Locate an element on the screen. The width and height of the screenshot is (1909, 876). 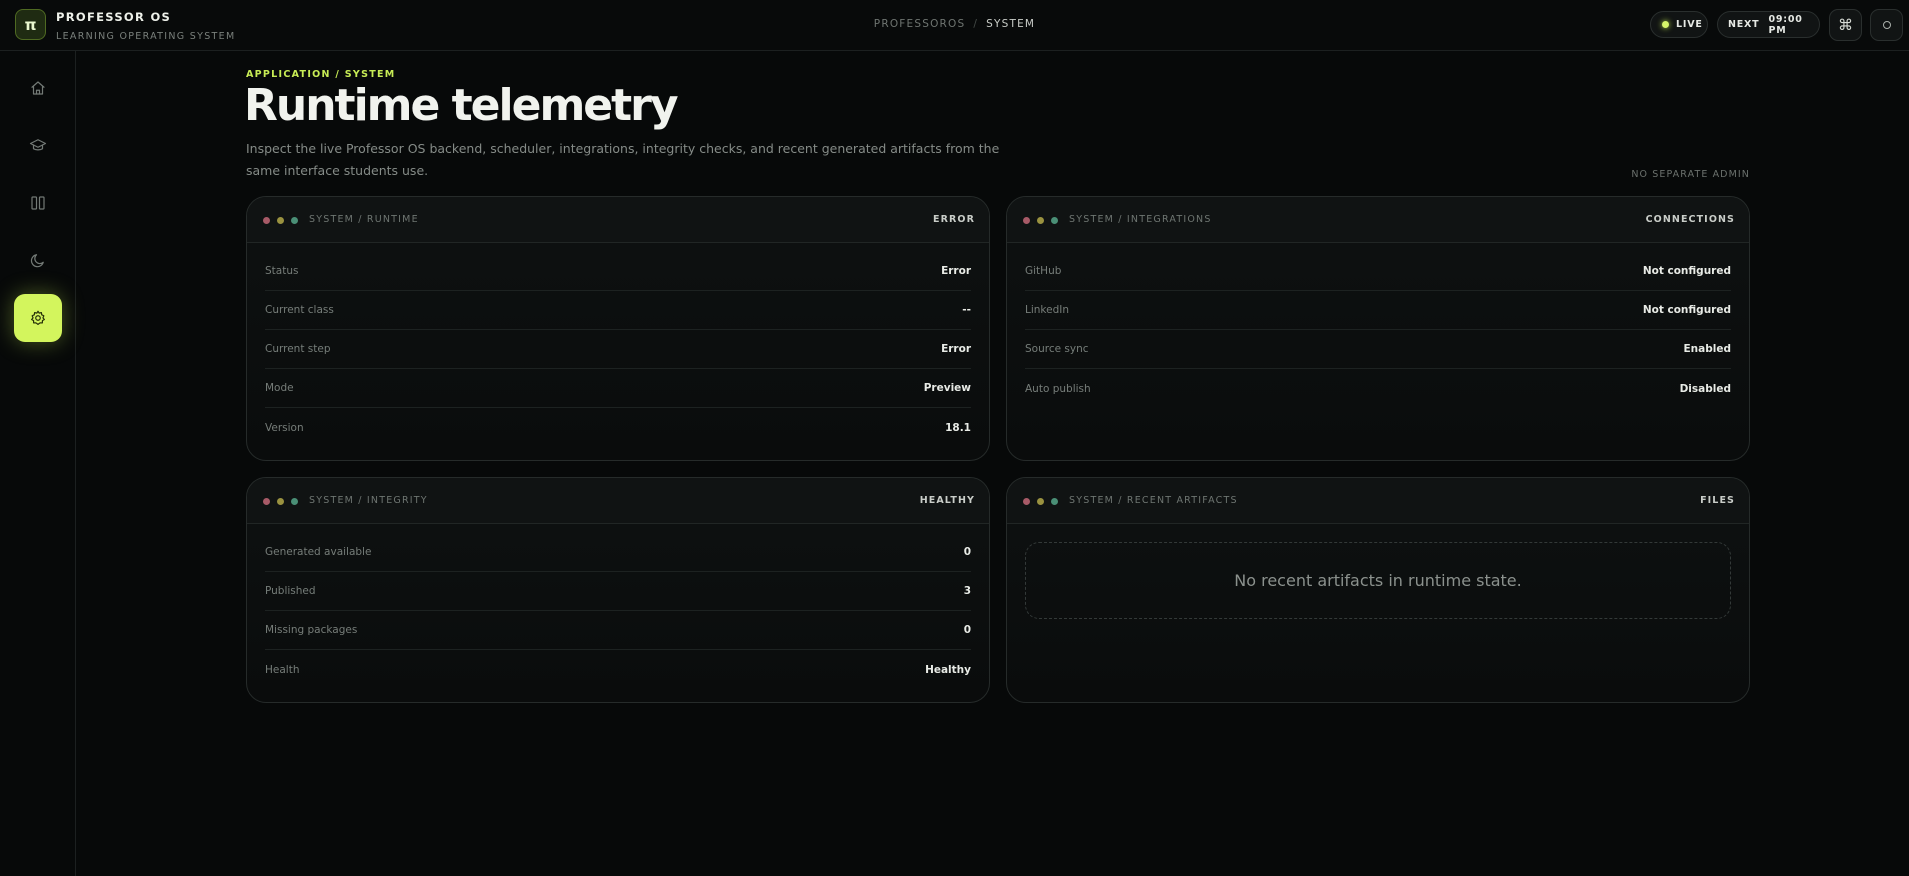
page-title: Runtime telemetry is located at coordinates (461, 105).